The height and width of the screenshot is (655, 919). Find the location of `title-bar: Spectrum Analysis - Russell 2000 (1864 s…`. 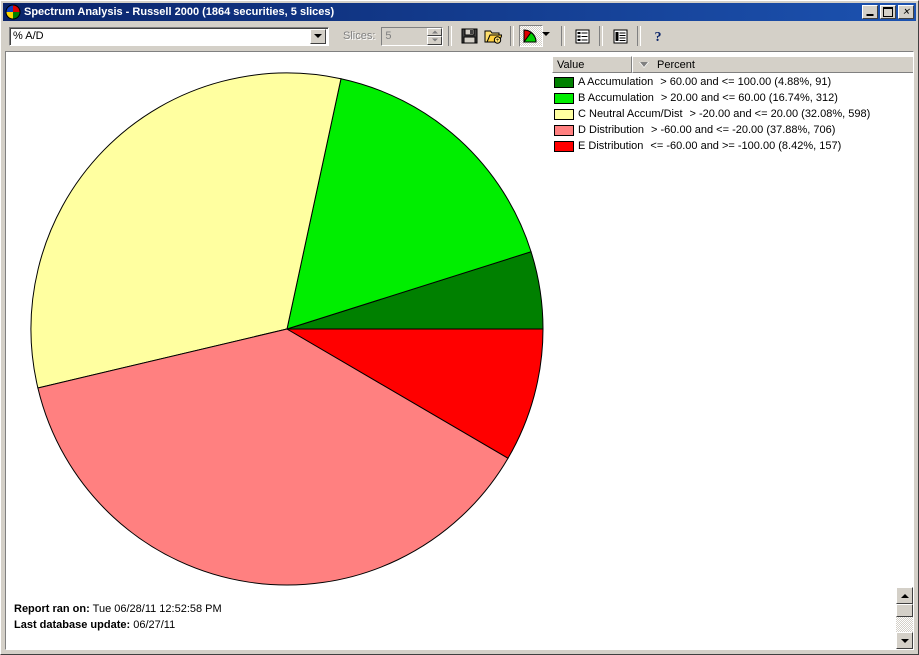

title-bar: Spectrum Analysis - Russell 2000 (1864 s… is located at coordinates (459, 12).